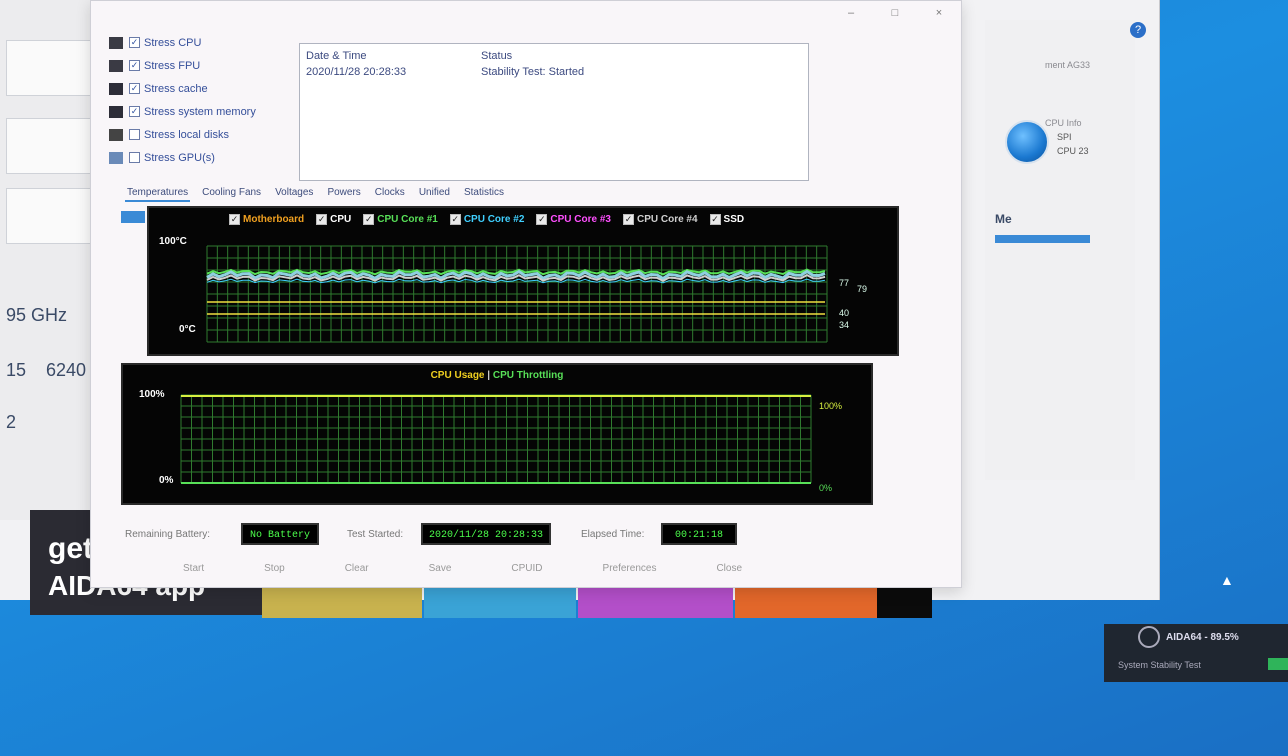 The image size is (1288, 756). Describe the element at coordinates (172, 65) in the screenshot. I see `stress-option-label: Stress FPU` at that location.